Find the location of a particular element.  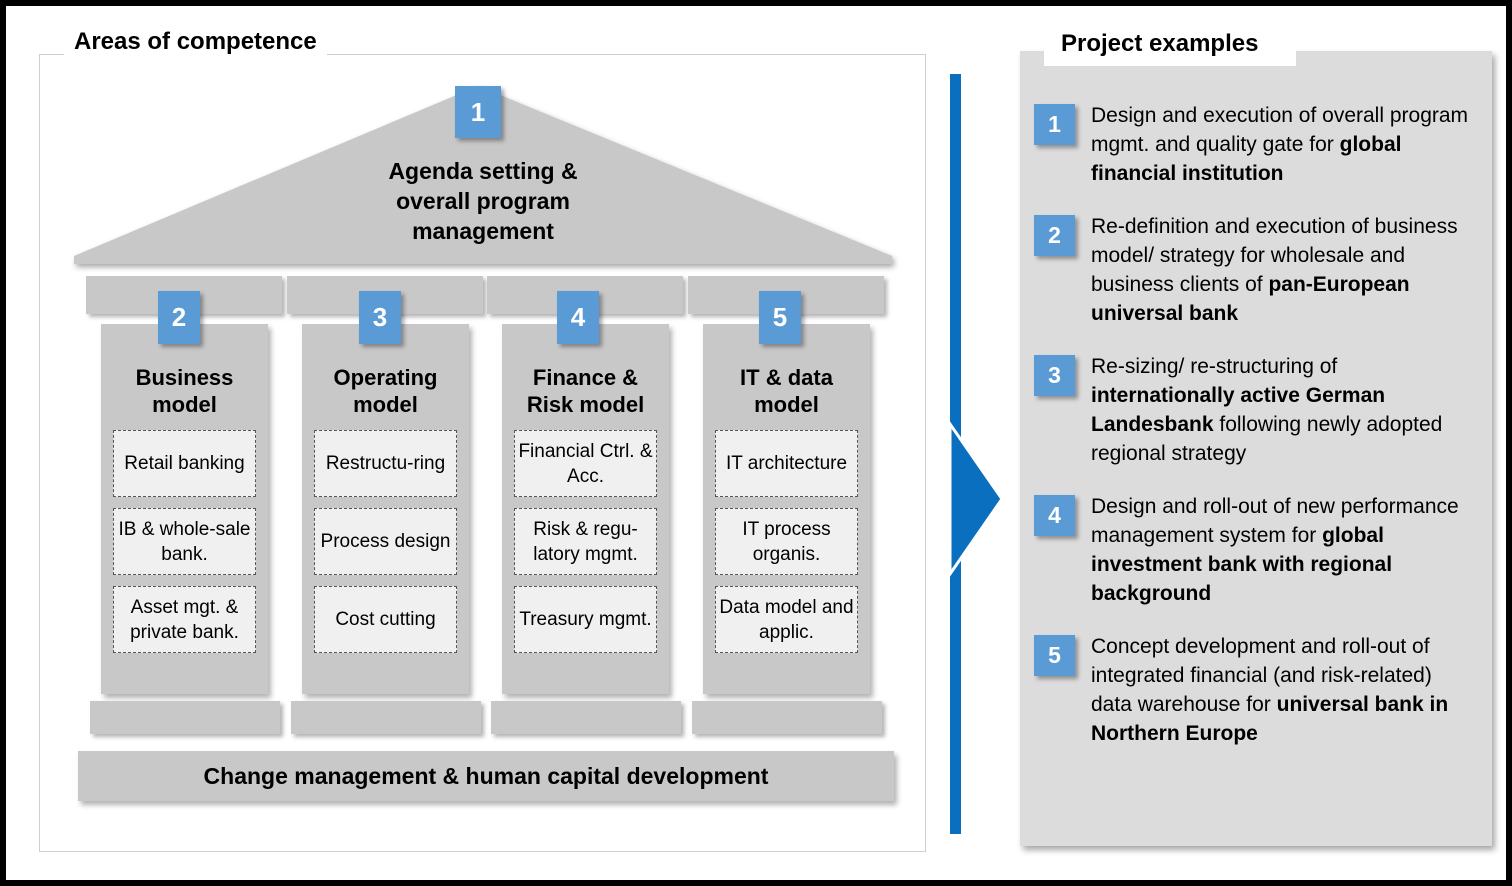

pillar-title: IT & data model is located at coordinates (786, 391).